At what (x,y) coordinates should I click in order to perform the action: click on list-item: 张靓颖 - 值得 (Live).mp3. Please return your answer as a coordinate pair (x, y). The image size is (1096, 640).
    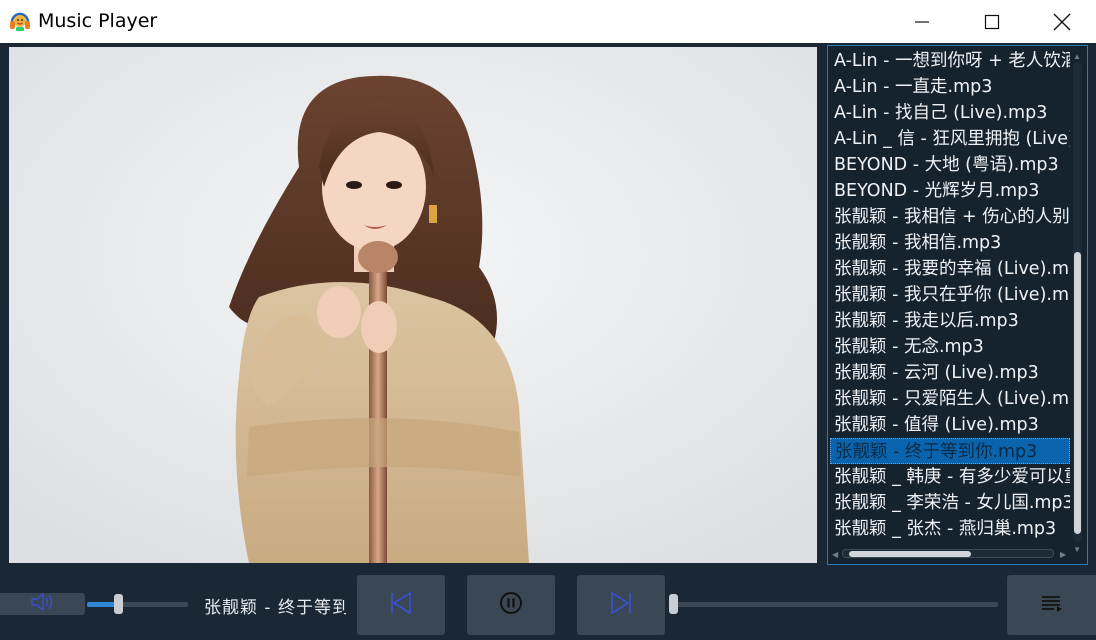
    Looking at the image, I should click on (950, 425).